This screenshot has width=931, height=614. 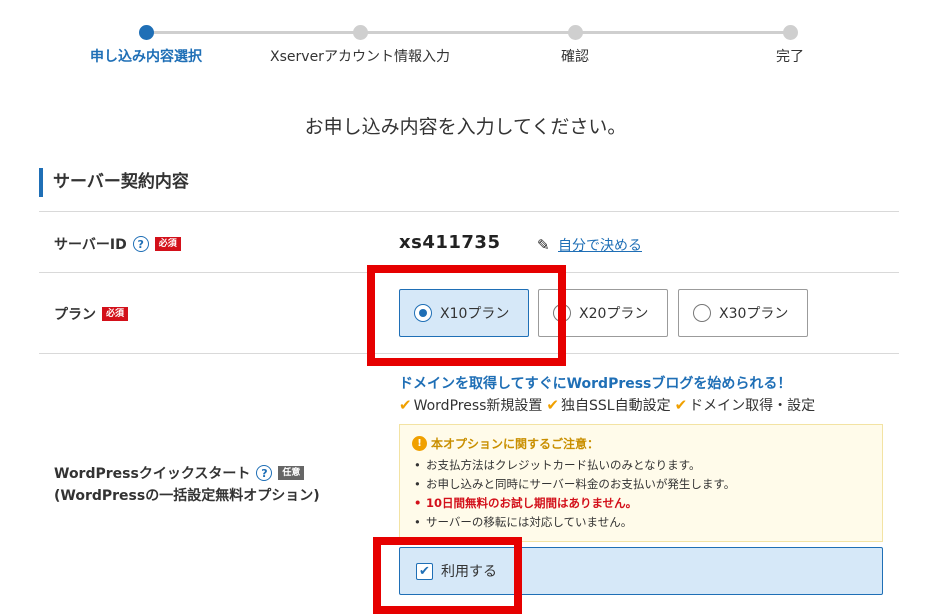 I want to click on feature-item: ✔ 独自SSL自動設定, so click(x=608, y=405).